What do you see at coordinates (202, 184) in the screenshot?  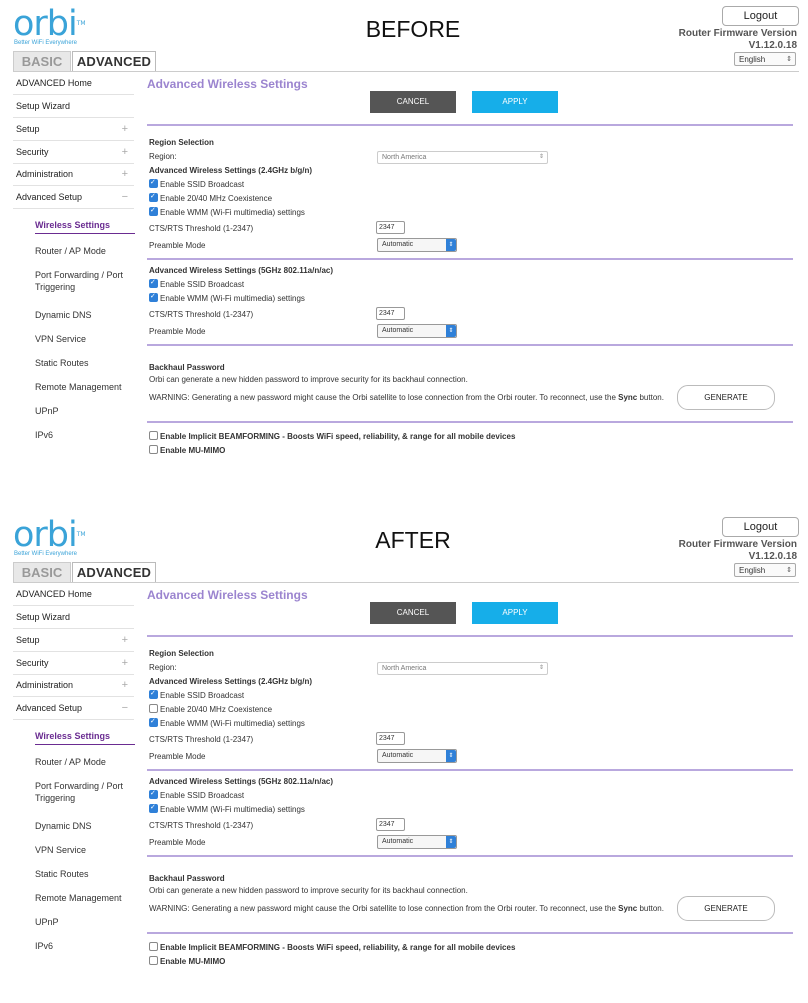 I see `checkbox-label: Enable SSID Broadcast` at bounding box center [202, 184].